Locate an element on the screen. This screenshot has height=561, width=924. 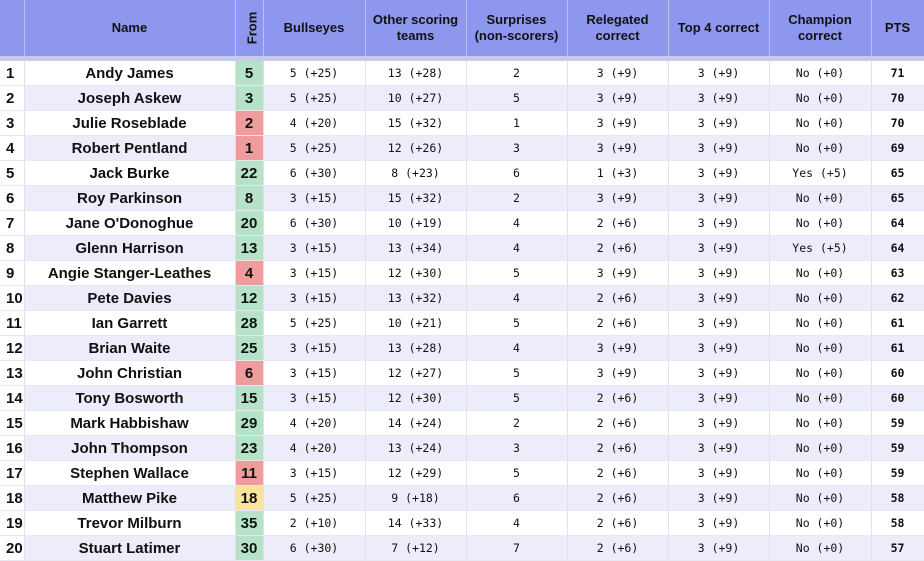
rank-cell: 18 is located at coordinates (12, 498).